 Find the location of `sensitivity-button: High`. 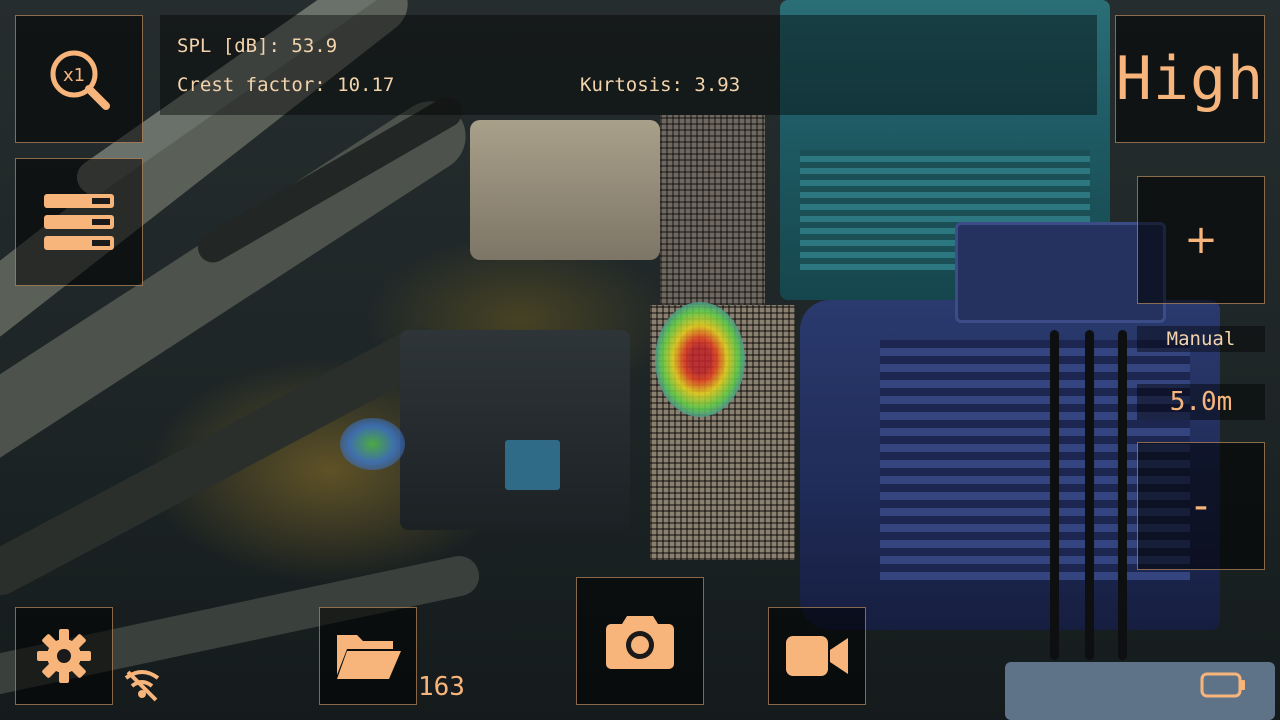

sensitivity-button: High is located at coordinates (1190, 79).